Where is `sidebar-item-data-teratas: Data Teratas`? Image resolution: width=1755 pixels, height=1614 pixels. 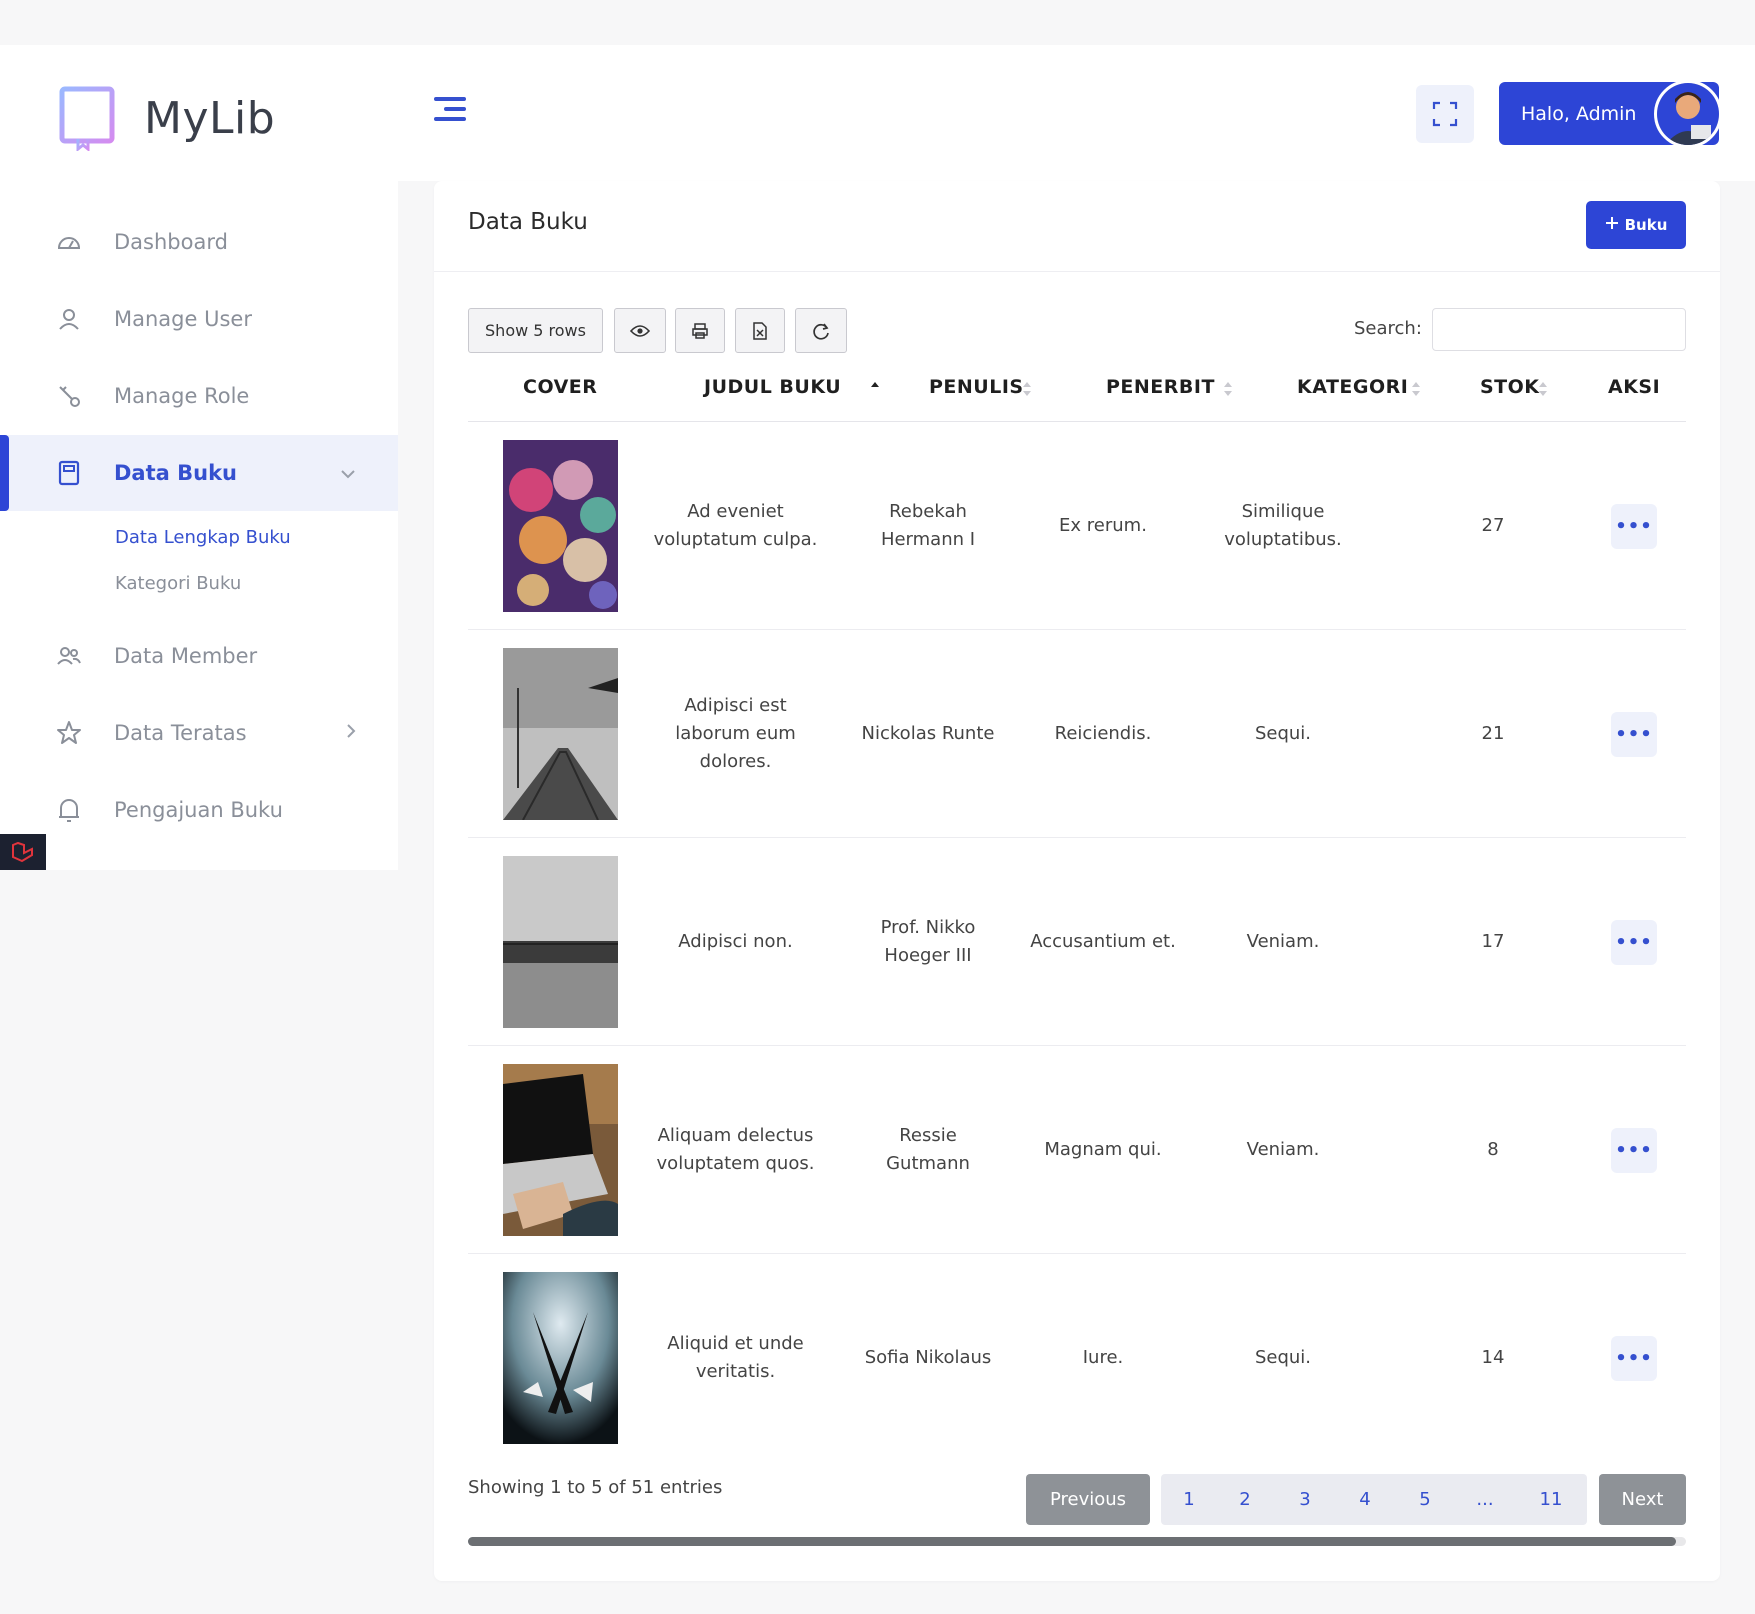
sidebar-item-data-teratas: Data Teratas is located at coordinates (199, 733).